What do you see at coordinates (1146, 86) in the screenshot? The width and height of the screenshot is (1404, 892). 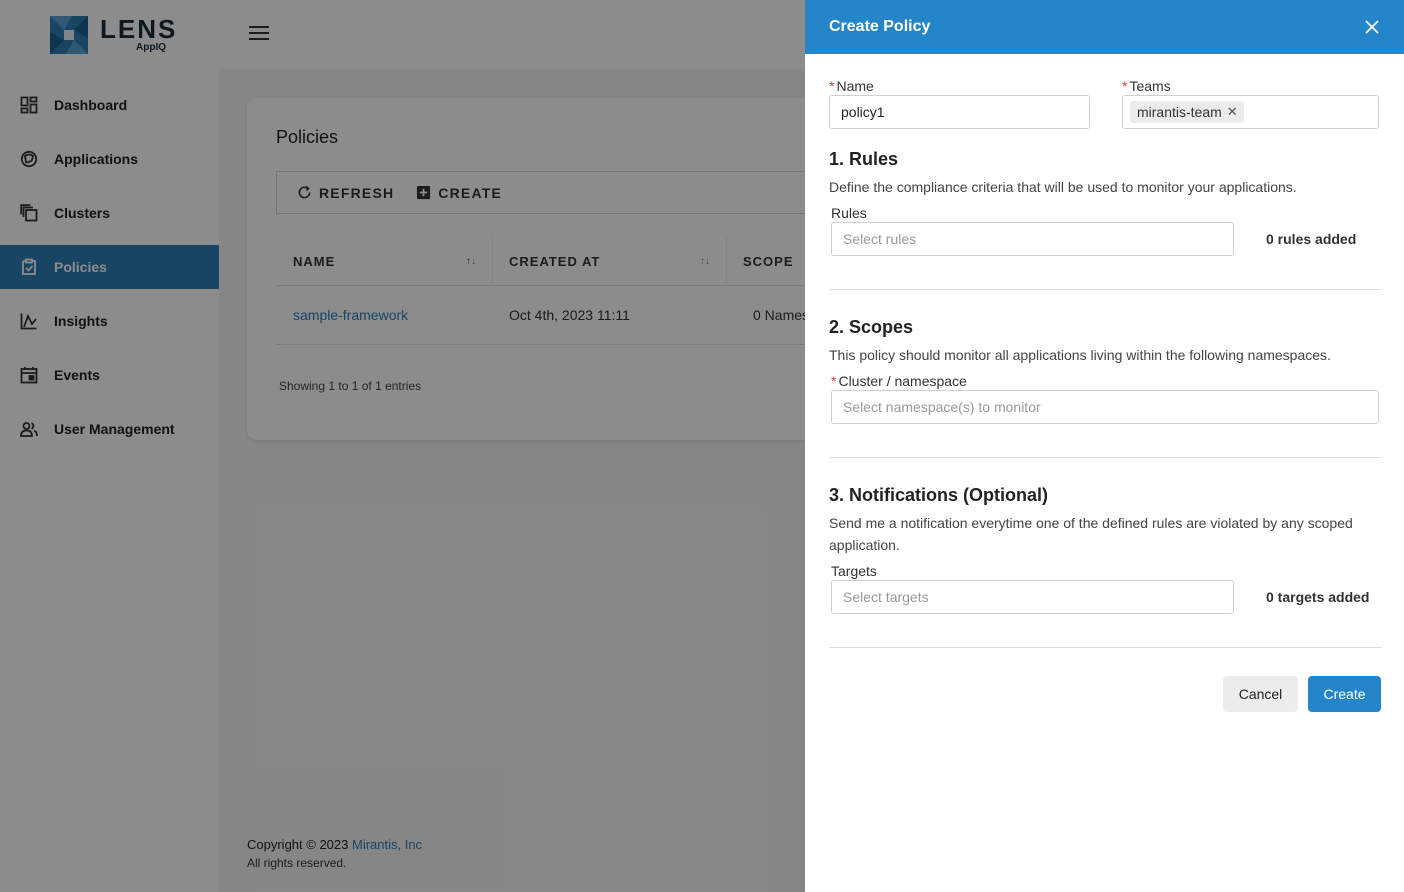 I see `teams-label: * Teams` at bounding box center [1146, 86].